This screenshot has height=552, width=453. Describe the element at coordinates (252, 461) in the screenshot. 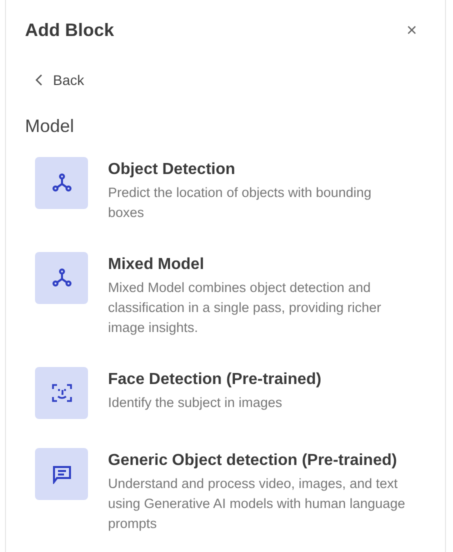

I see `block-title: Generic Object detection (Pre-trained)` at that location.